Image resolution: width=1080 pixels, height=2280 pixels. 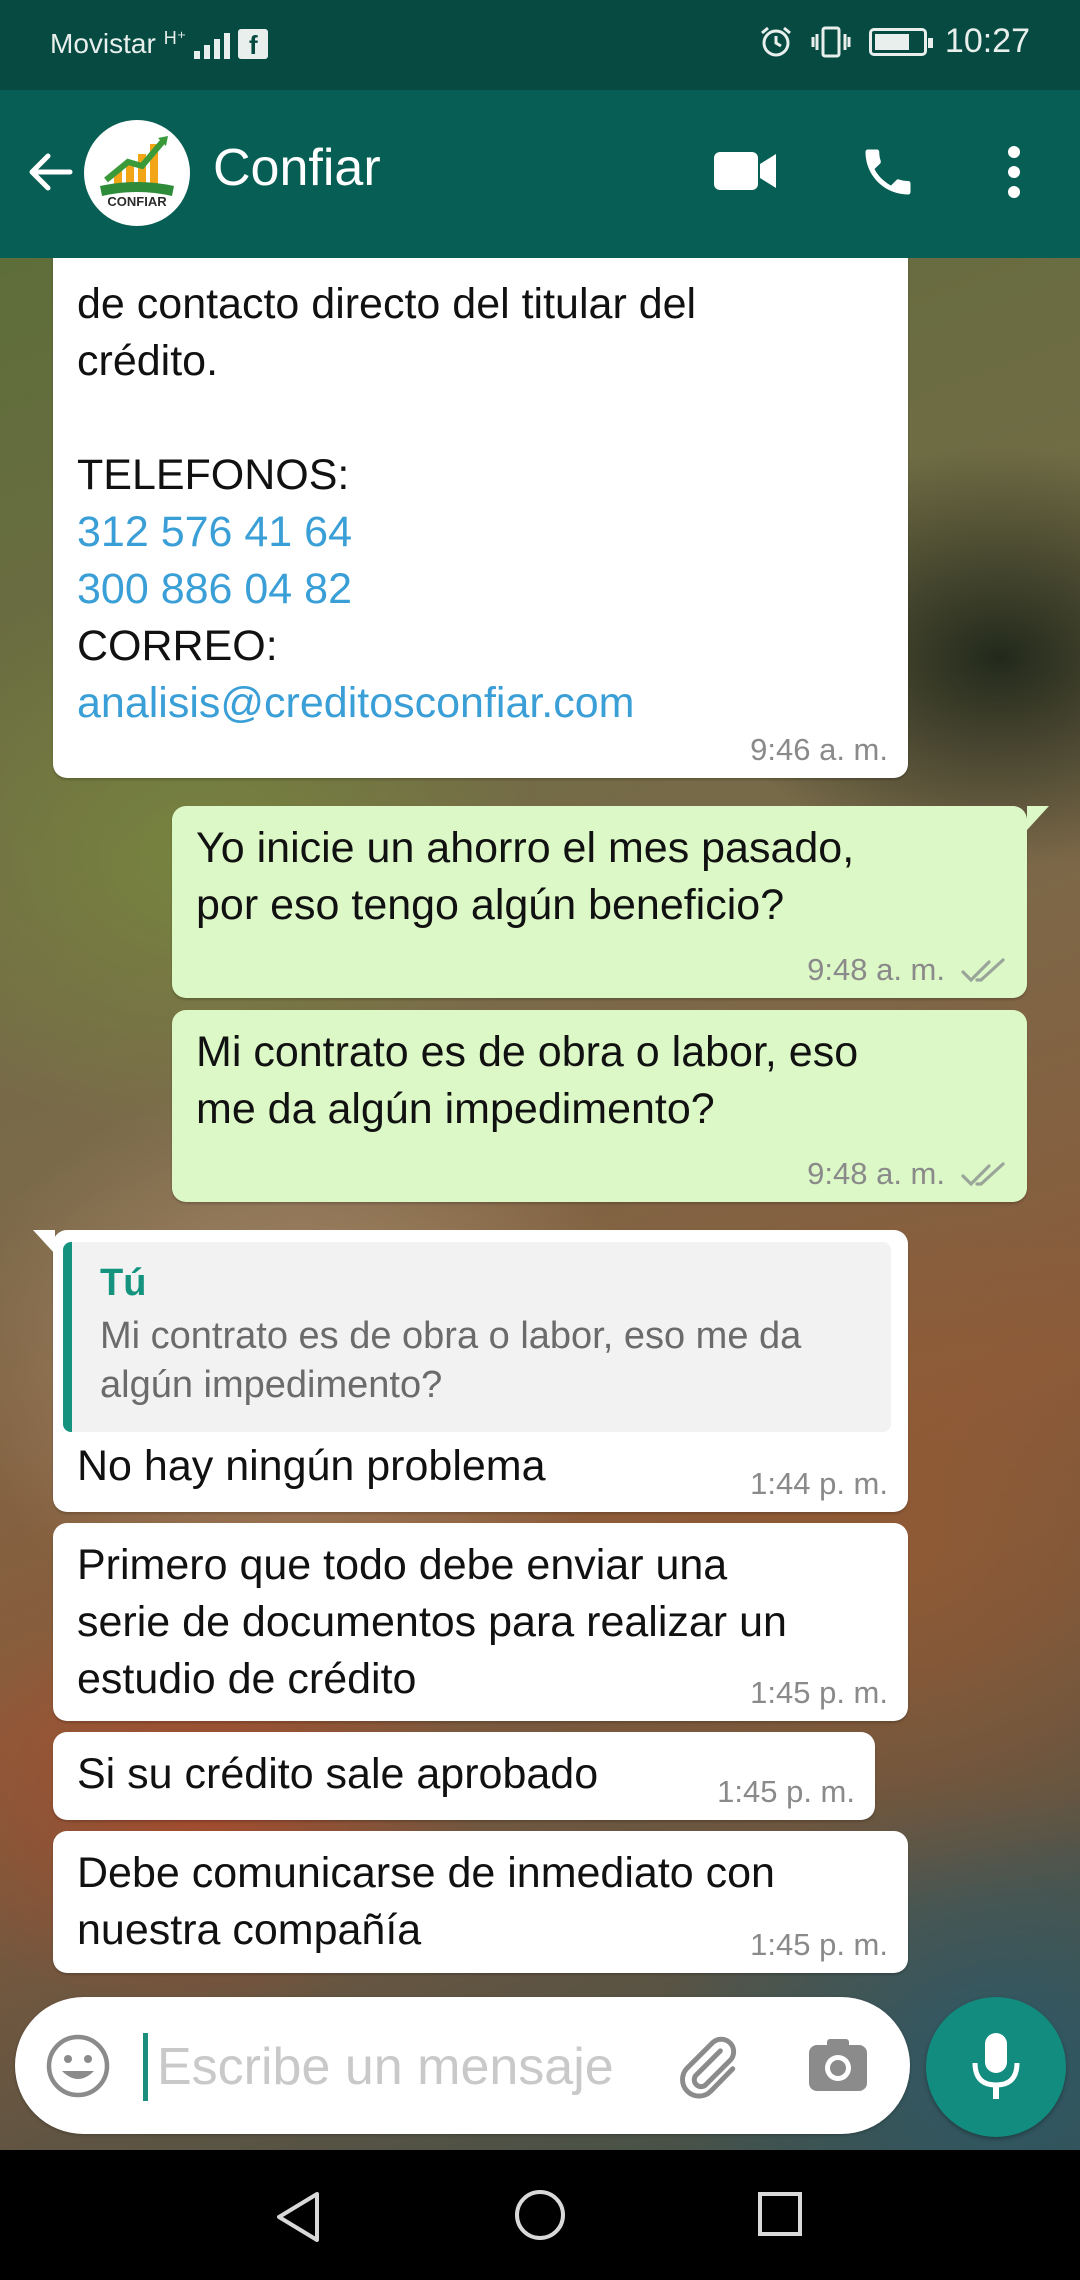 I want to click on signal-icon, so click(x=212, y=44).